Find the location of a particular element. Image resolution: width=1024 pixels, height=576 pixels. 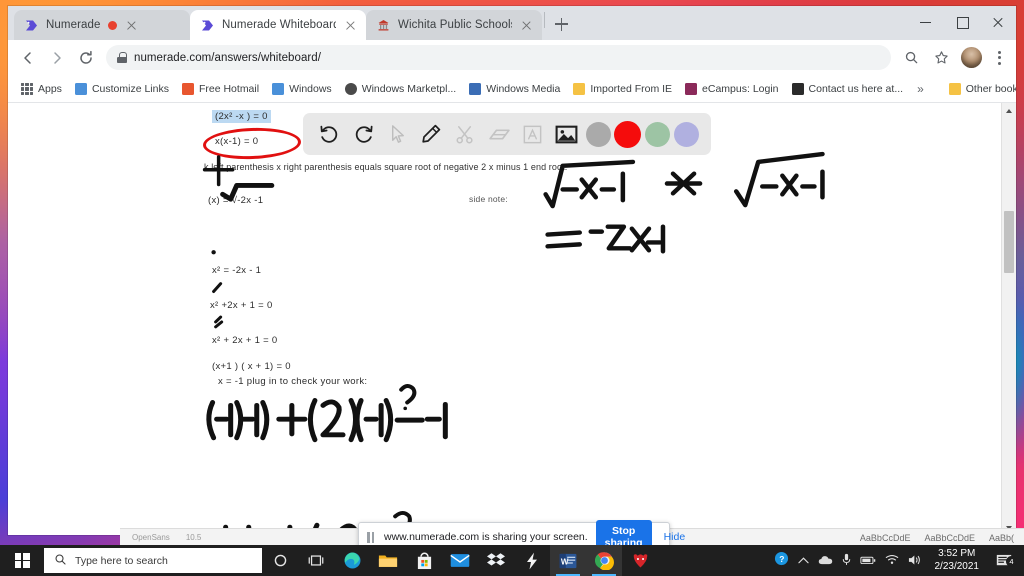

system-tray: ? 3:52 PM 2/23/2021 4 is located at coordinates (899, 560).